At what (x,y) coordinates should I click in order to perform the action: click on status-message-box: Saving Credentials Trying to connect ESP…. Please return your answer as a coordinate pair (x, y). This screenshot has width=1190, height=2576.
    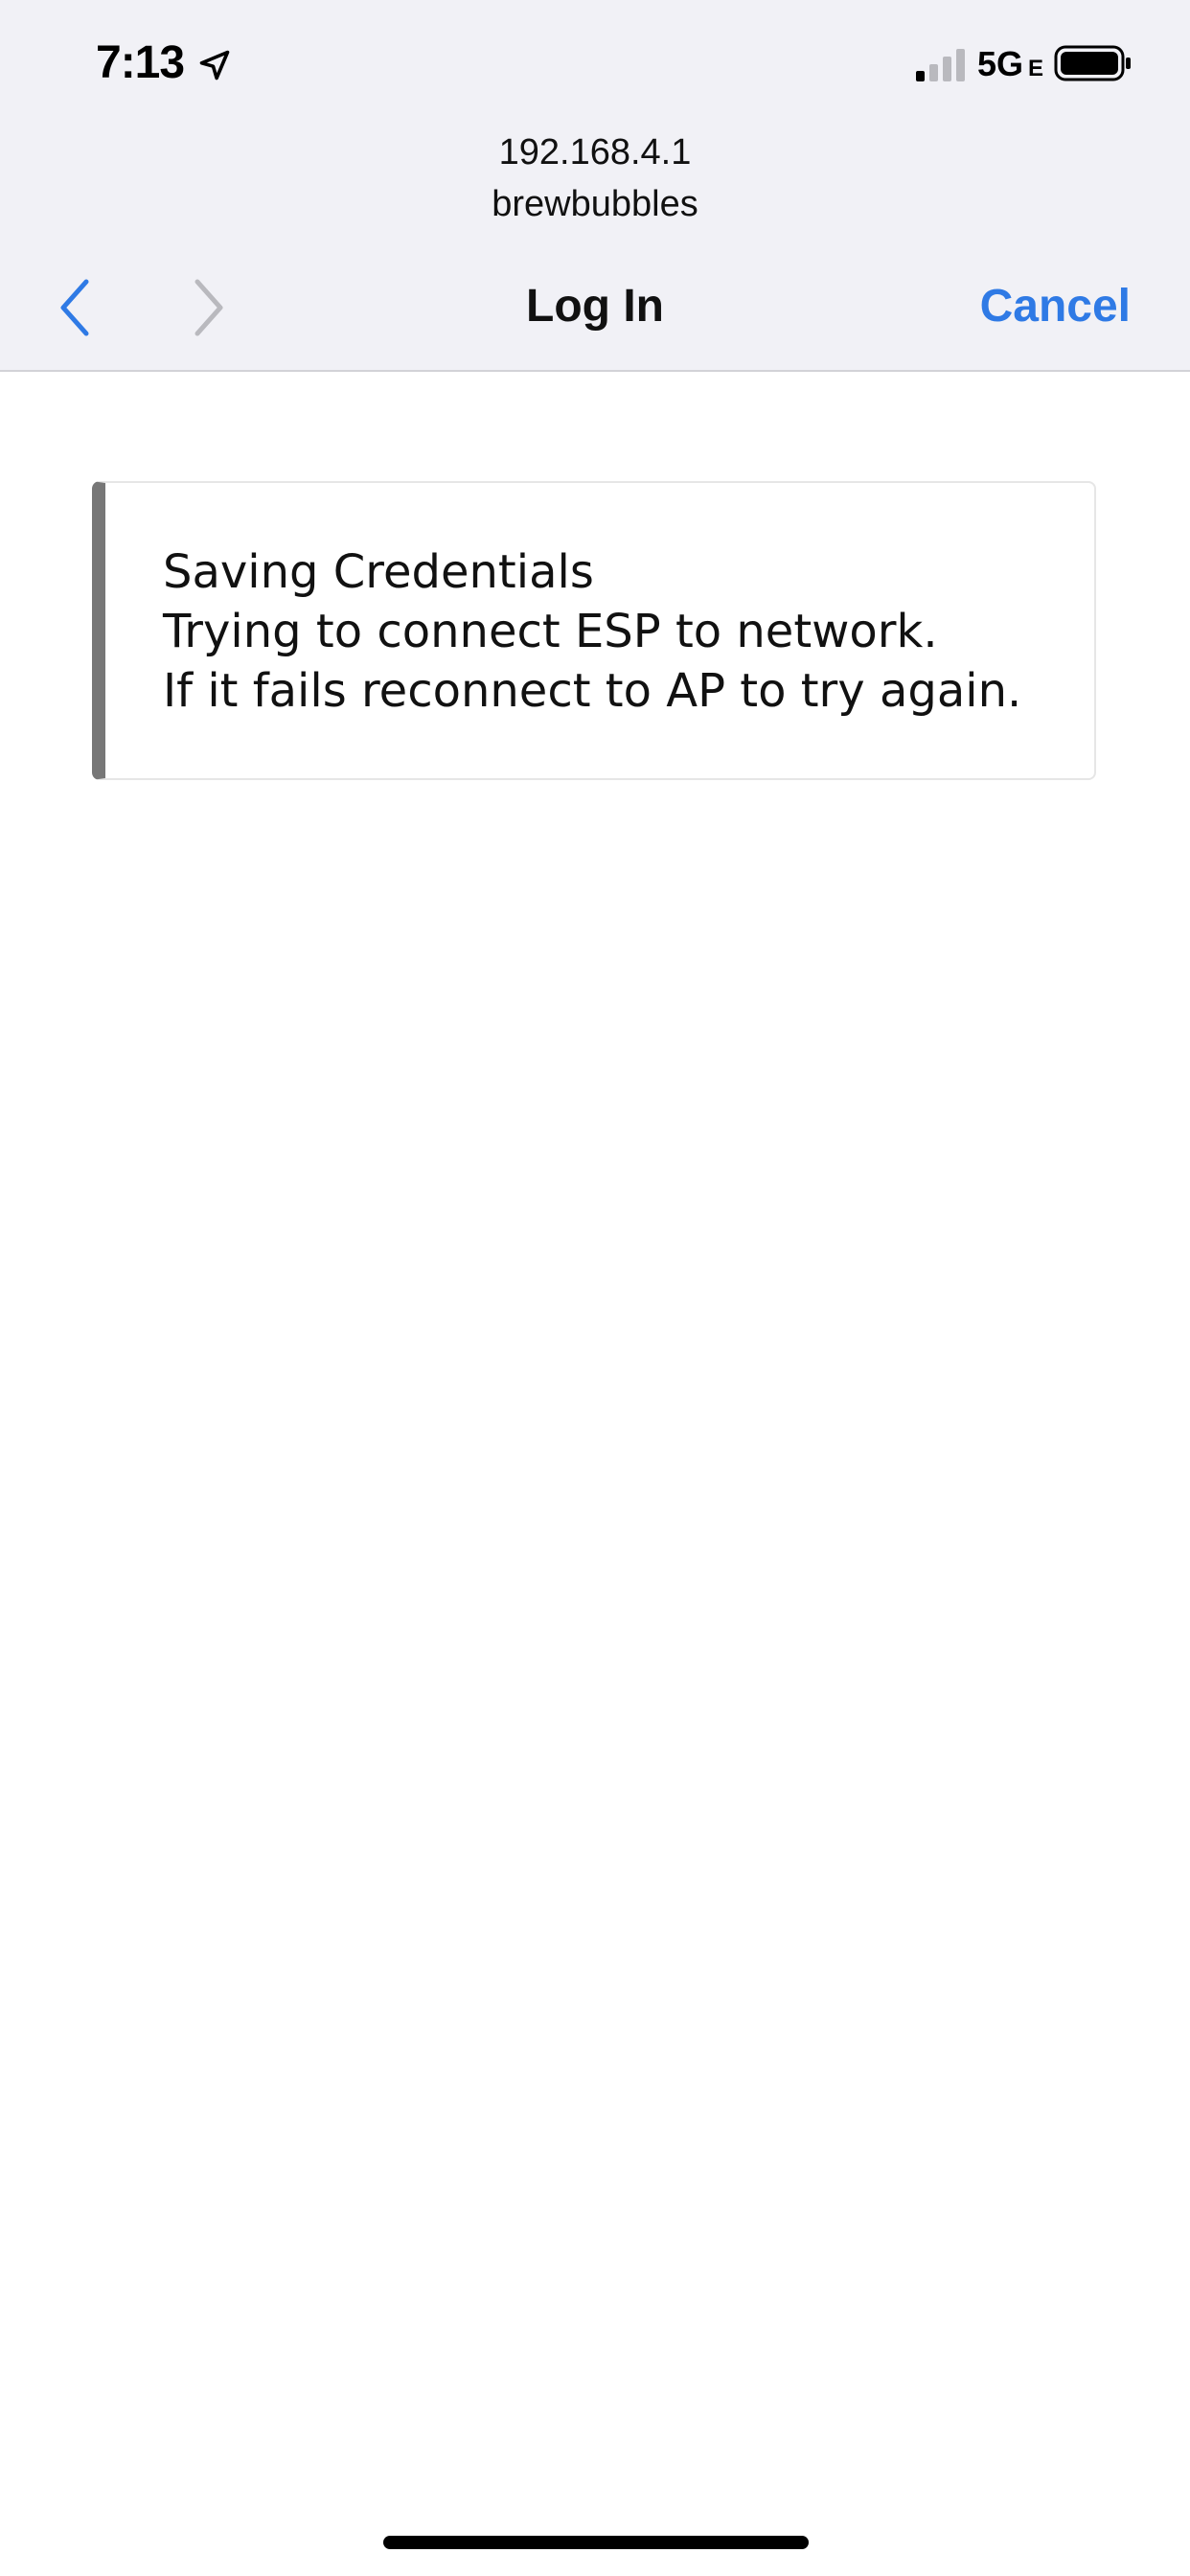
    Looking at the image, I should click on (594, 630).